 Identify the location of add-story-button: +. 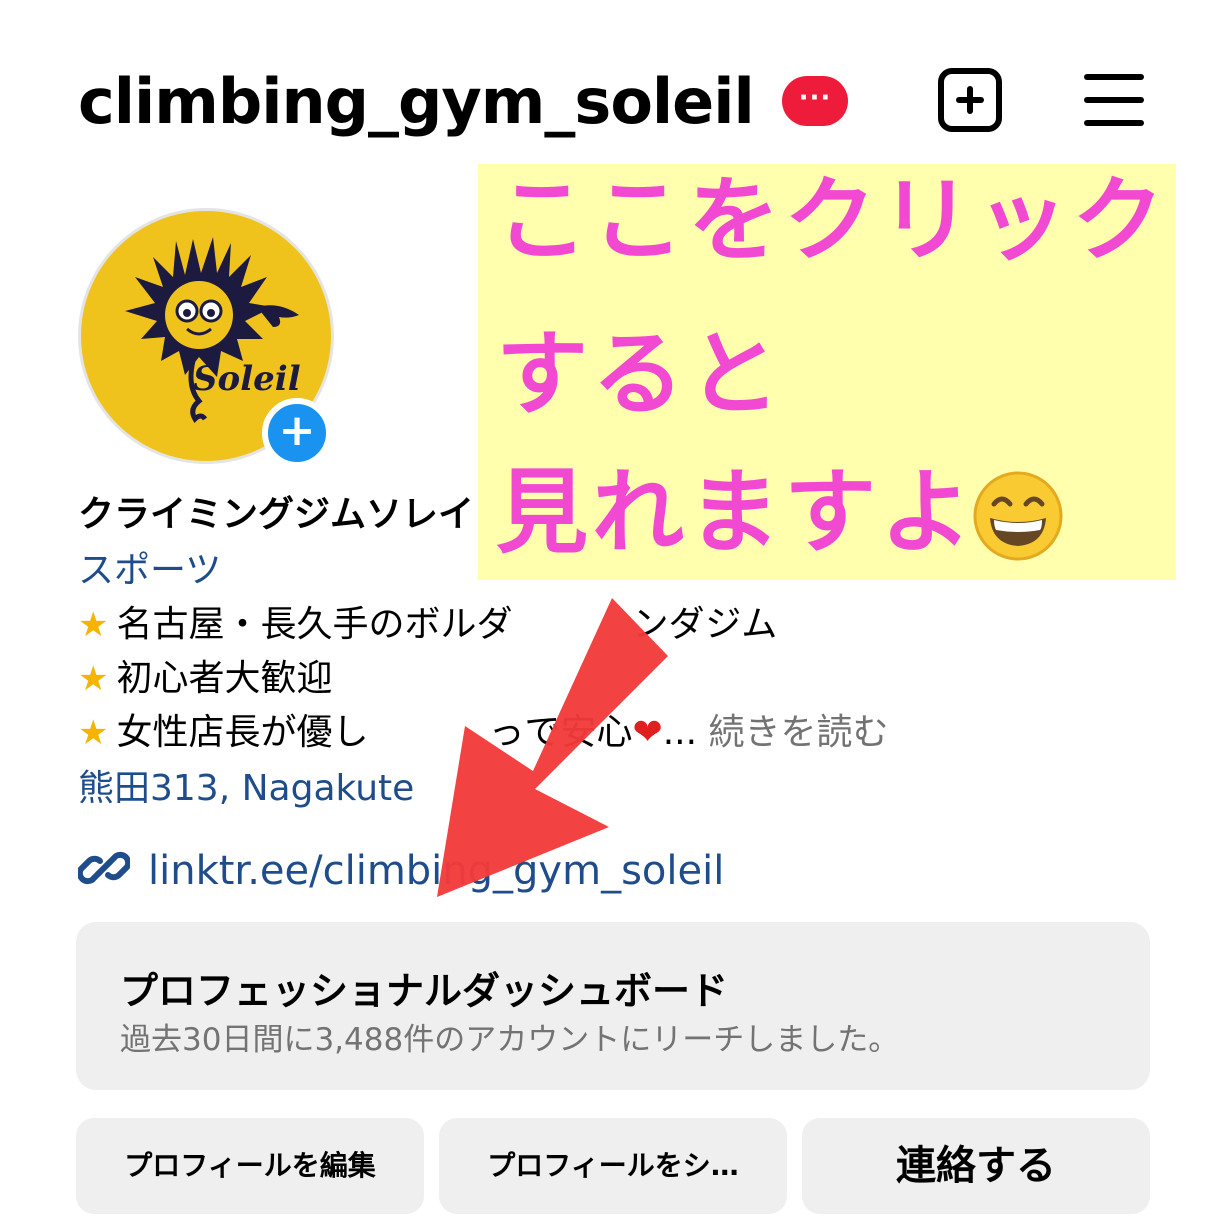
(297, 433).